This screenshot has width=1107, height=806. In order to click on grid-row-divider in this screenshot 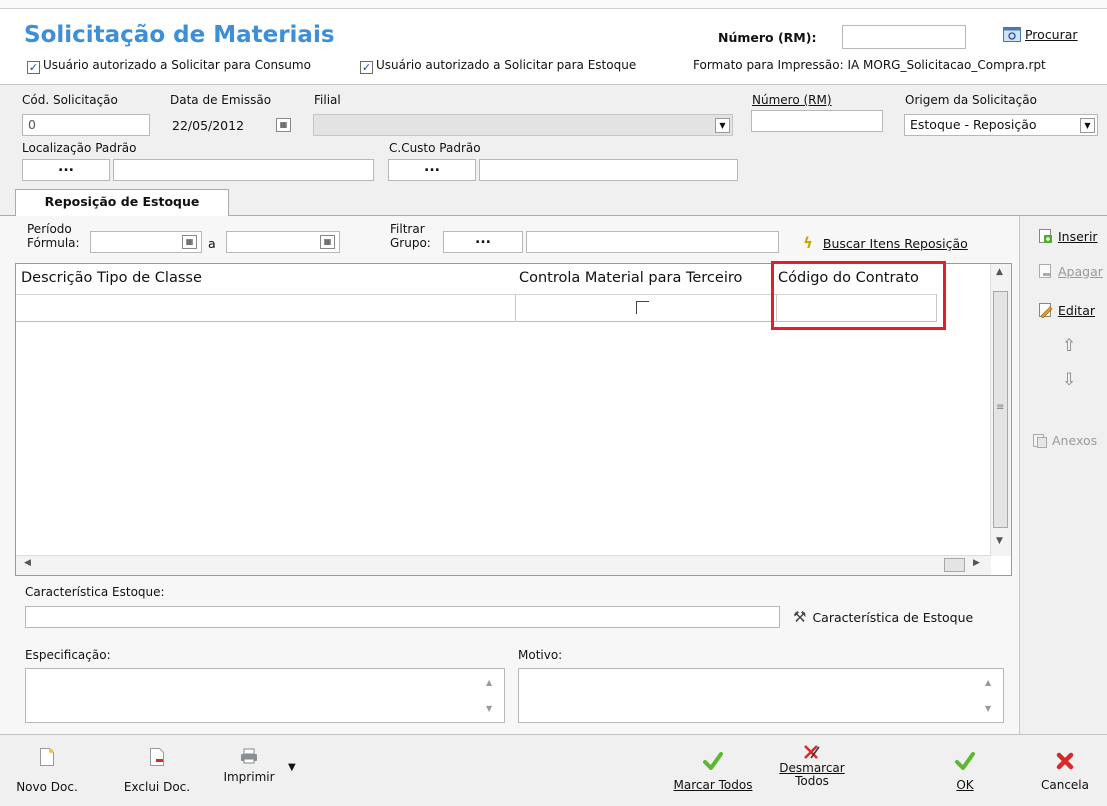, I will do `click(515, 308)`.